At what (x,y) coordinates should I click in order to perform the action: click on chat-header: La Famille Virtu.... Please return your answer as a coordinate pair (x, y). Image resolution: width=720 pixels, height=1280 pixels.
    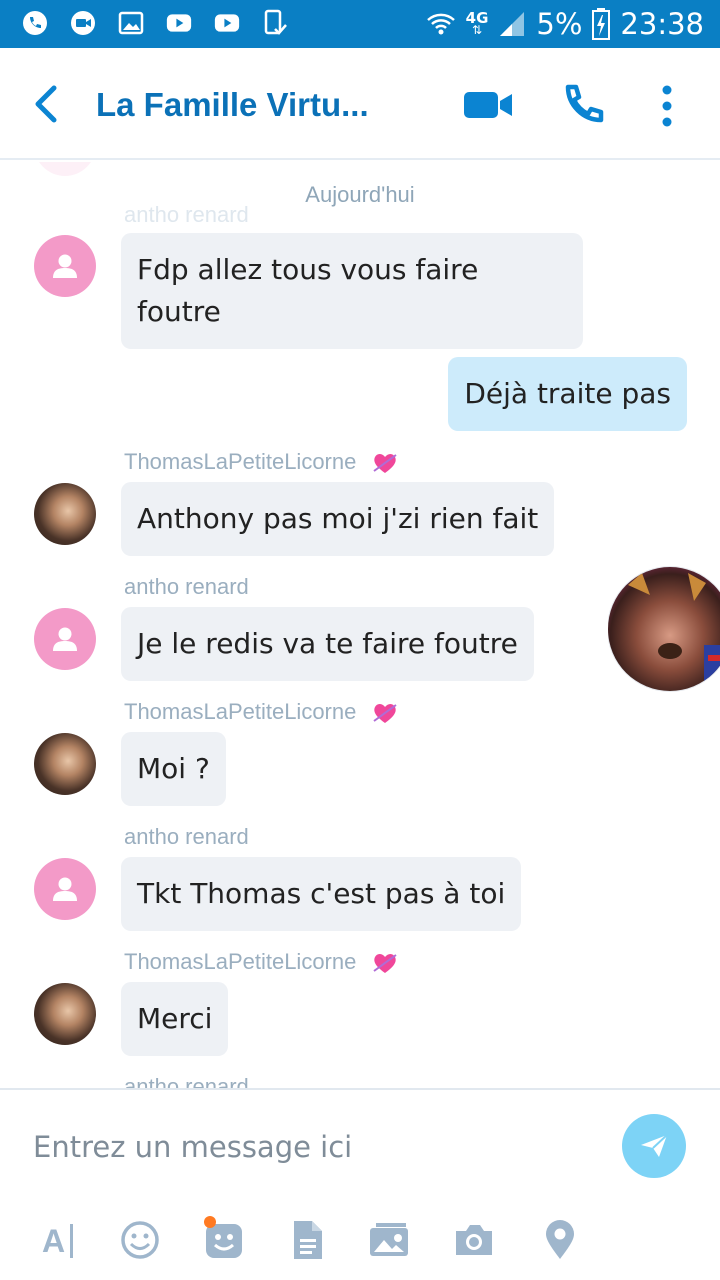
    Looking at the image, I should click on (360, 104).